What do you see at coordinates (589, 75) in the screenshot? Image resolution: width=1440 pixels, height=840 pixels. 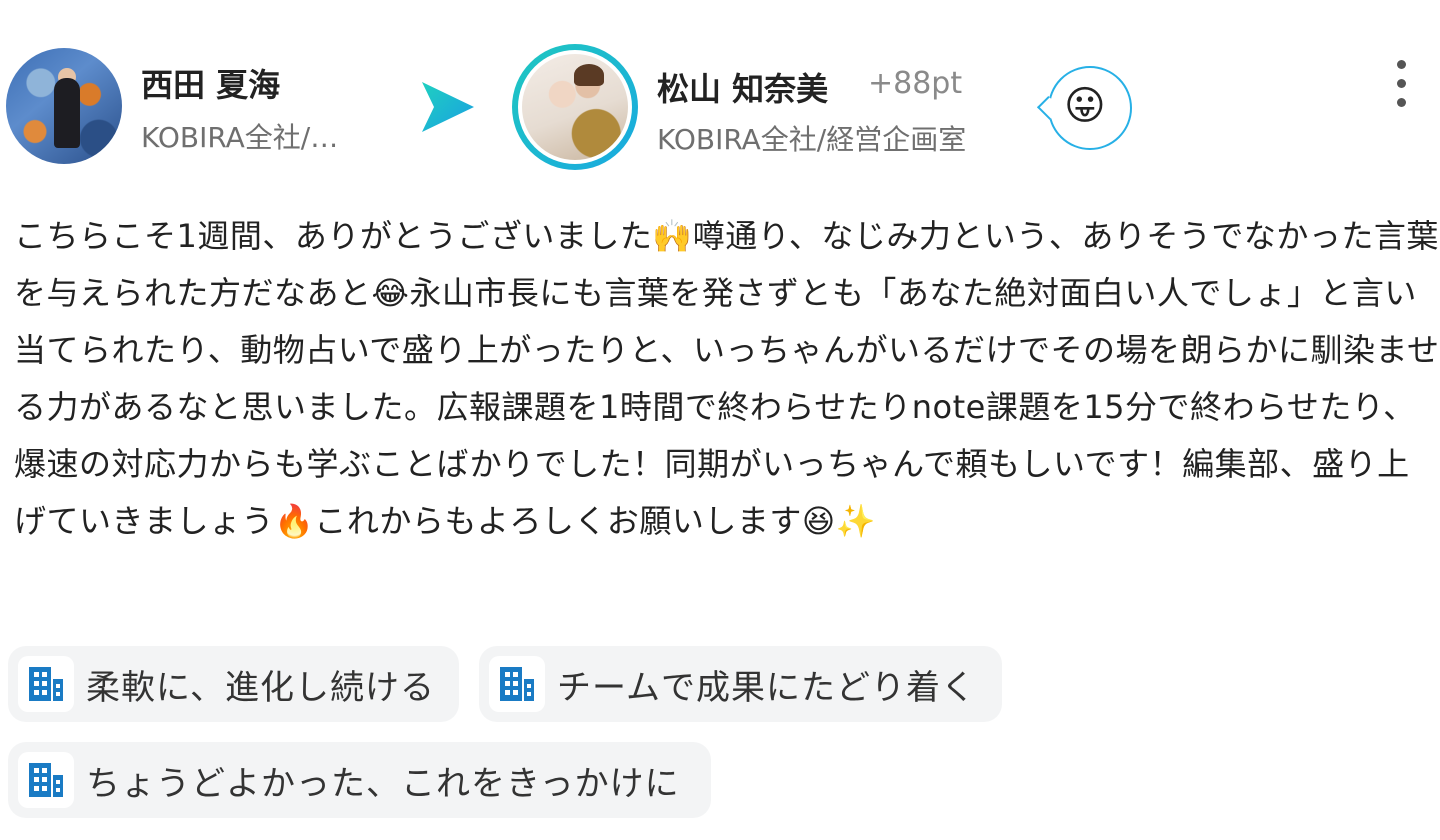 I see `recipient-avatar-hair` at bounding box center [589, 75].